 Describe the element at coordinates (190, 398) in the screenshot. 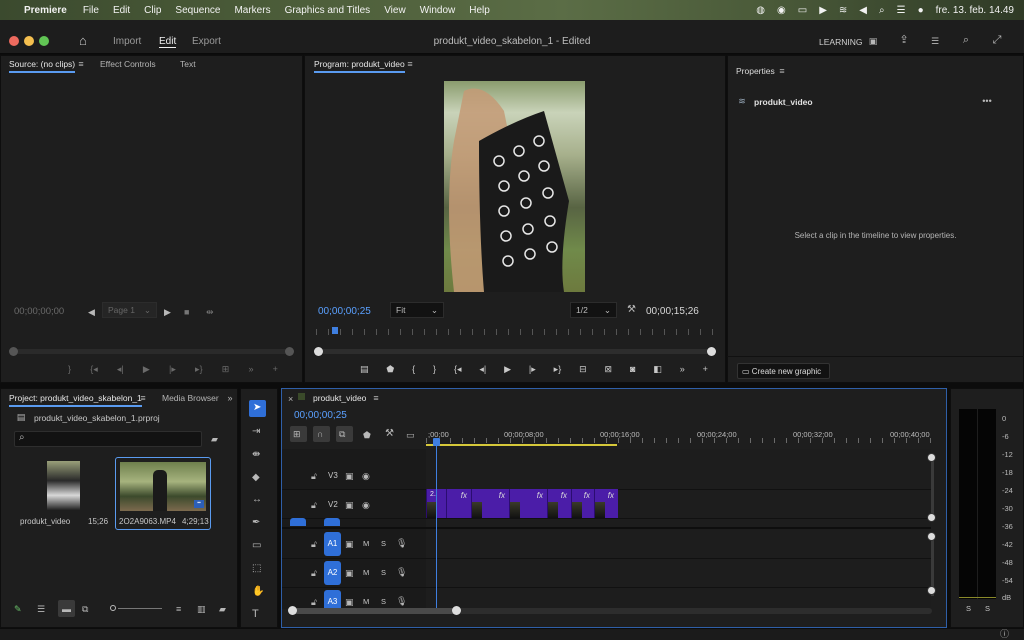

I see `tab-media-browser: Media Browser` at that location.